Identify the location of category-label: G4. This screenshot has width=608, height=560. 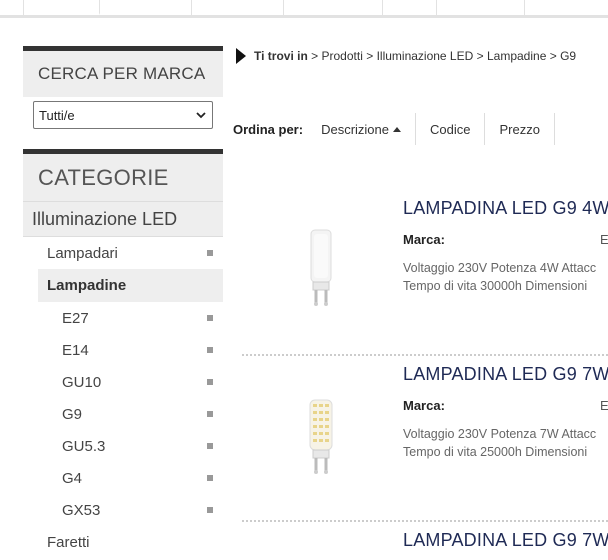
(72, 478).